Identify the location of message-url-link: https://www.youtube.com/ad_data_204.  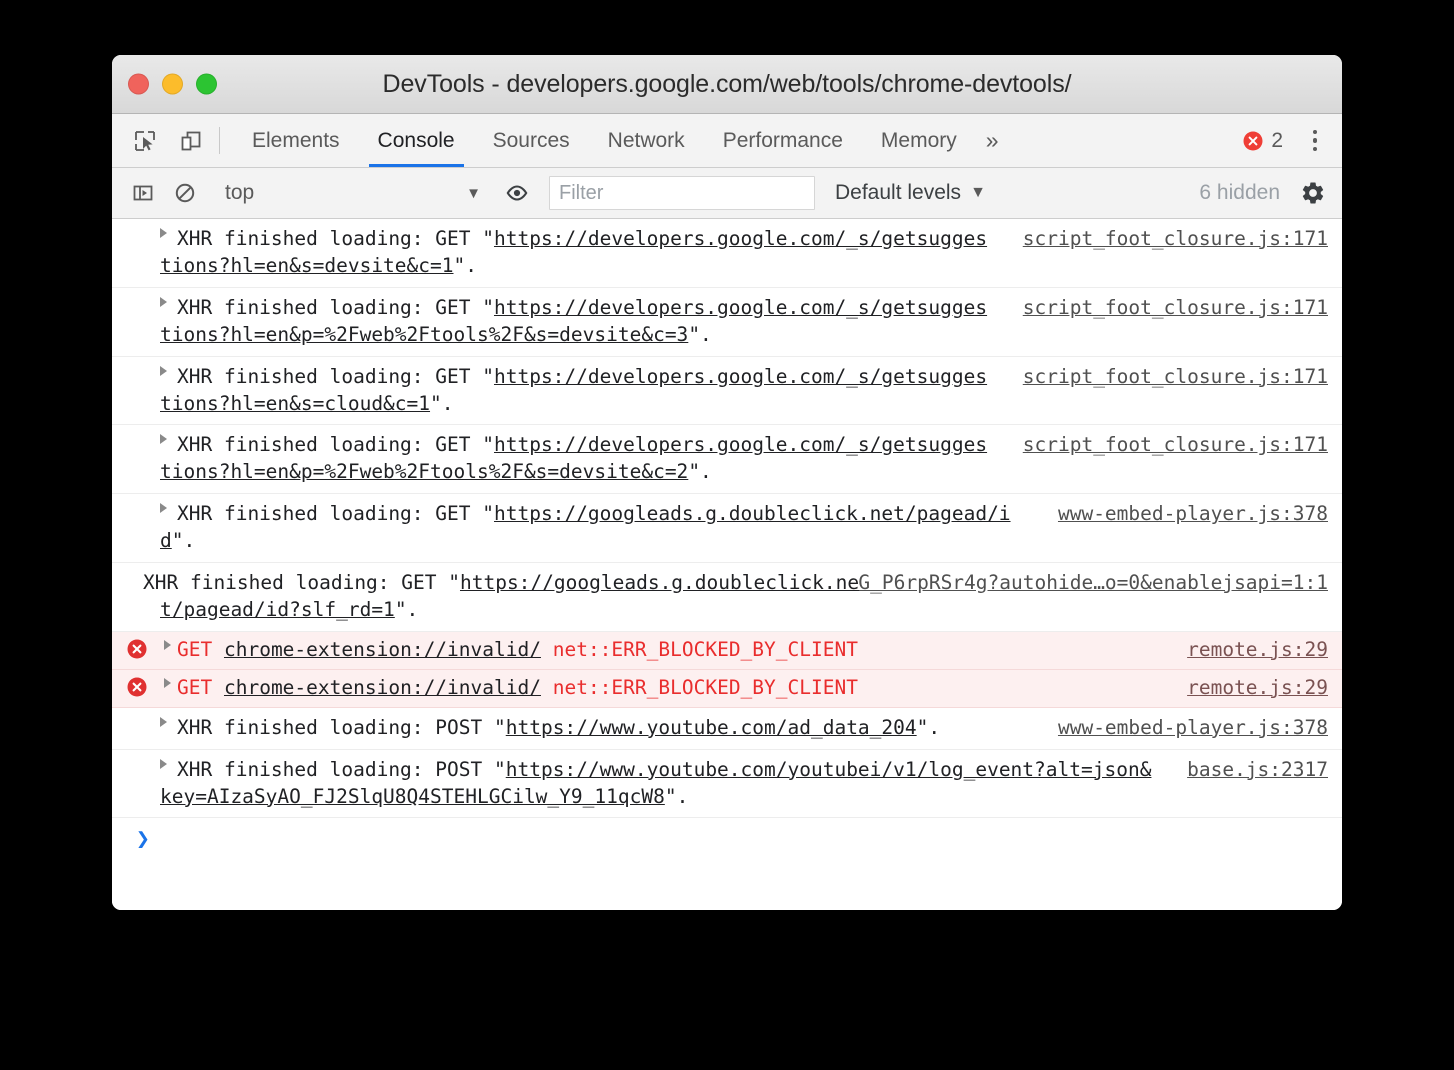
(711, 727).